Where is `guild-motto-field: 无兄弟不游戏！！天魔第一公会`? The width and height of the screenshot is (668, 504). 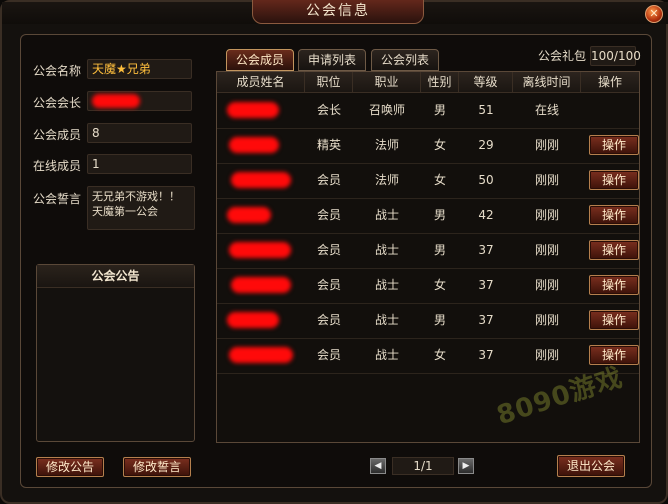
guild-motto-field: 无兄弟不游戏！！天魔第一公会 is located at coordinates (141, 208).